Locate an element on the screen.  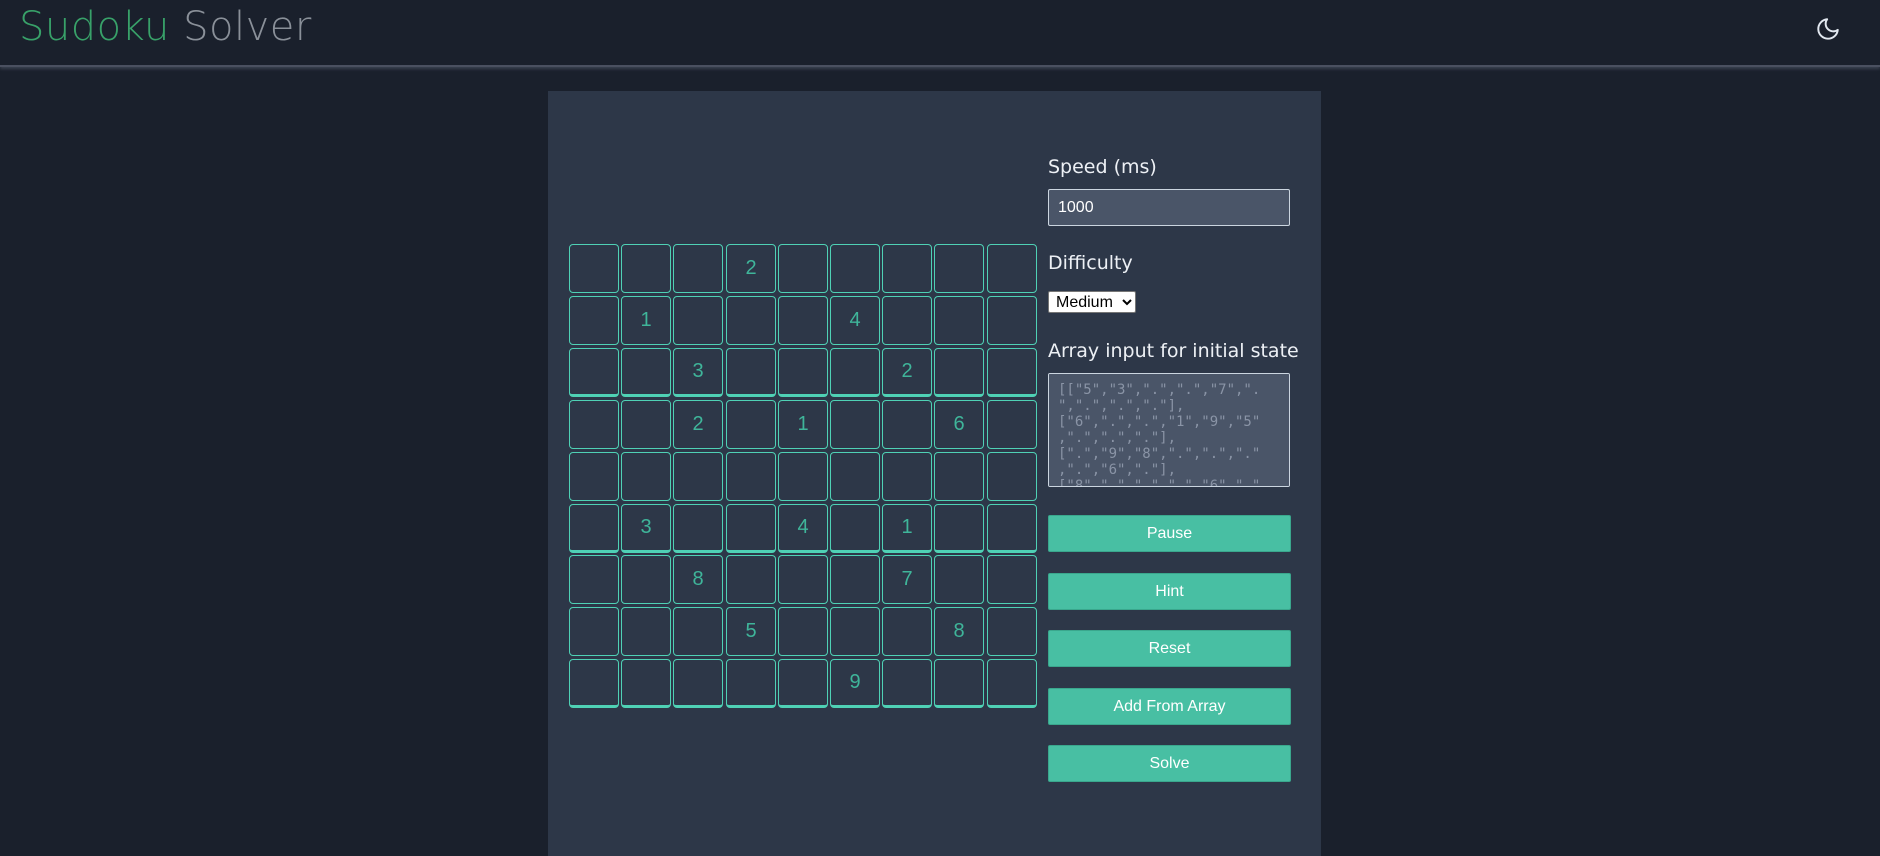
app-title: Sudoku Solver is located at coordinates (165, 27).